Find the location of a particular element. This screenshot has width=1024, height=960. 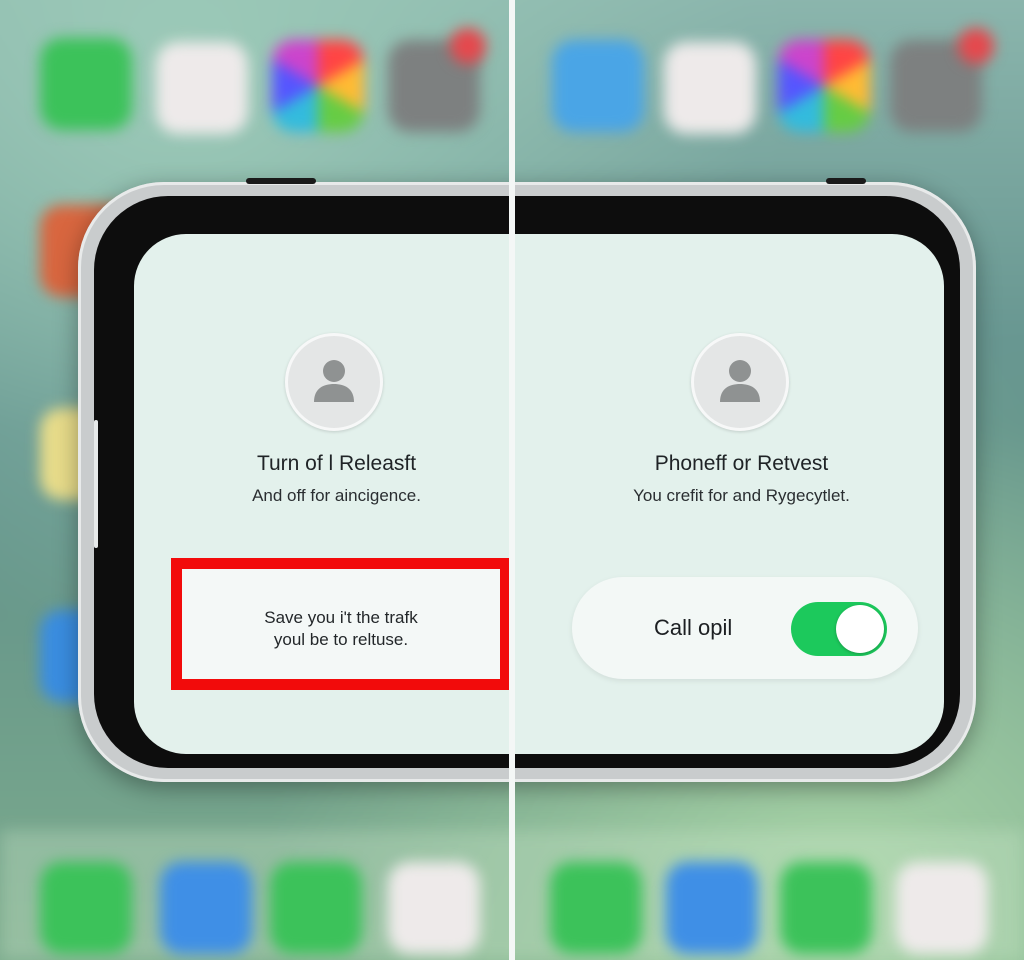

dialog-subtitle: And off for aincigence. is located at coordinates (336, 495).